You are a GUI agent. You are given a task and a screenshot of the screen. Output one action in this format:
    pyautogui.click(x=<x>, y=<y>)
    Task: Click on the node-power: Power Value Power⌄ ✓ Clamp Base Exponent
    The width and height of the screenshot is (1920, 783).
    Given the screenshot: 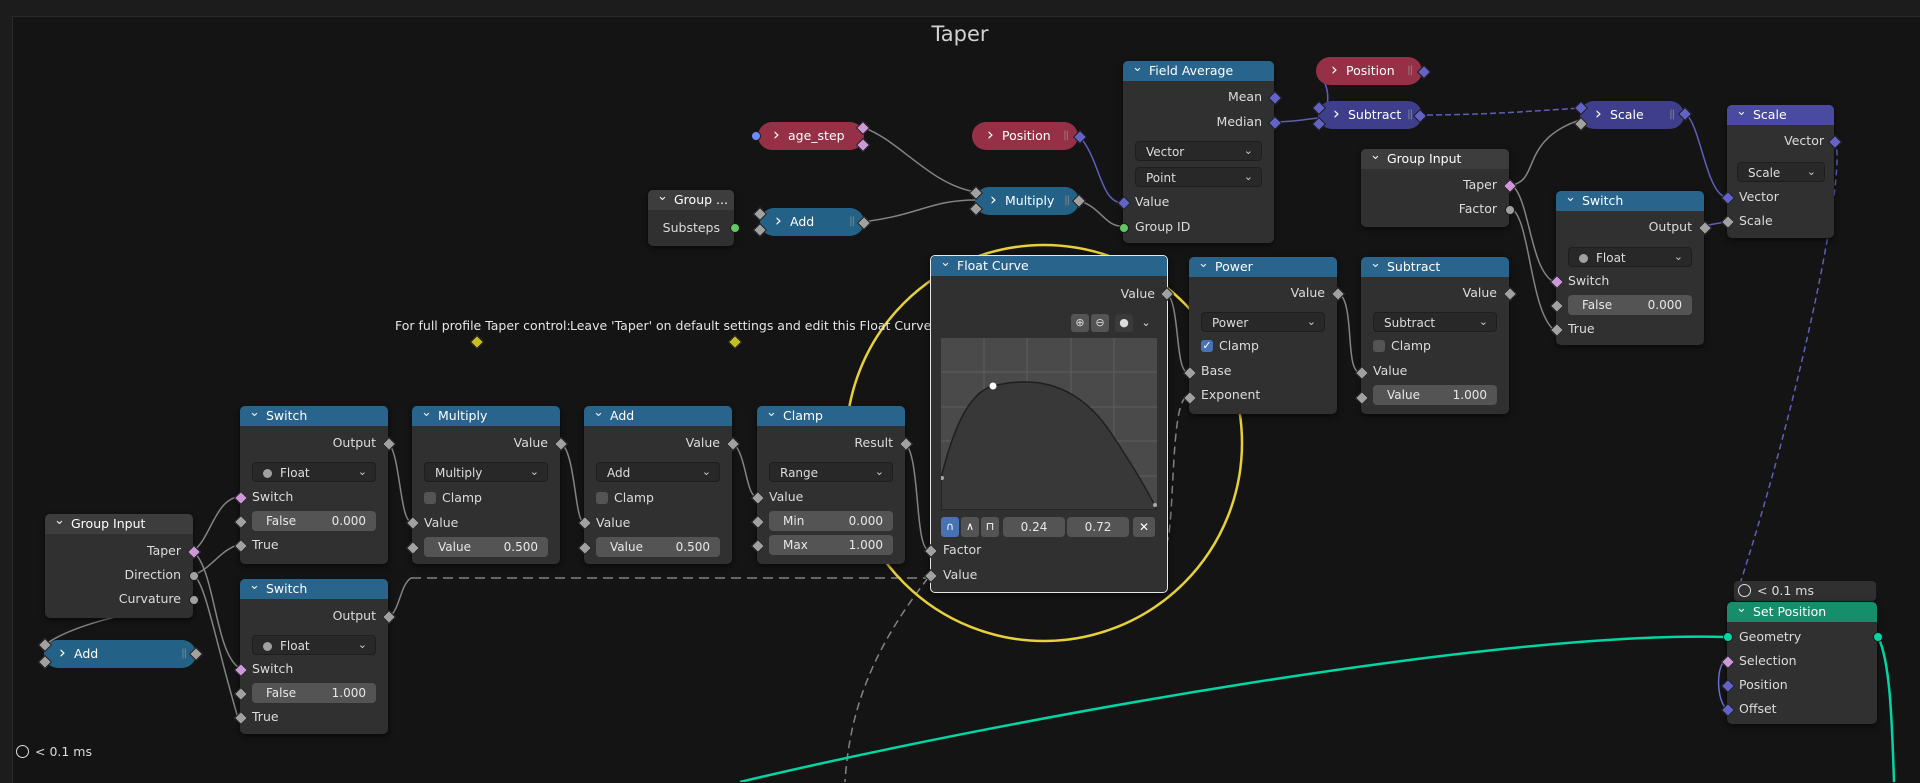 What is the action you would take?
    pyautogui.click(x=1263, y=334)
    